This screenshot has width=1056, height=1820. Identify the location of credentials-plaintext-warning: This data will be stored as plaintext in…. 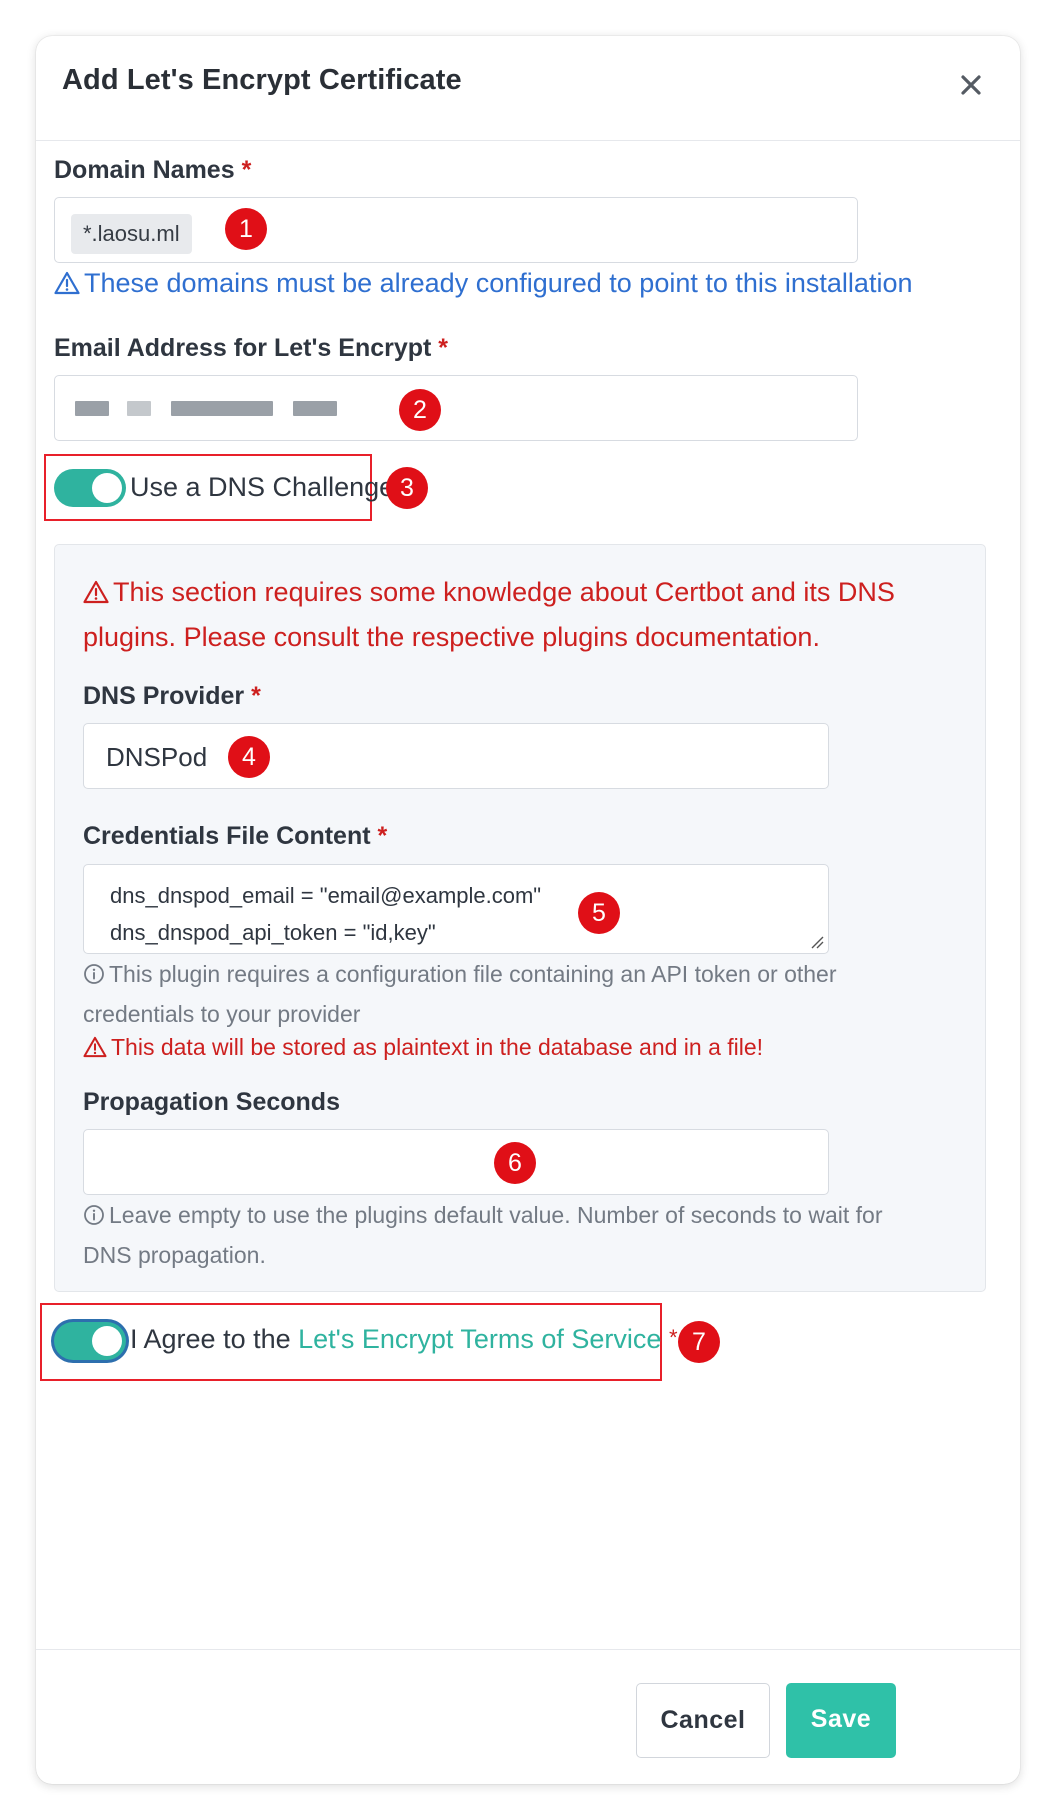
(423, 1047).